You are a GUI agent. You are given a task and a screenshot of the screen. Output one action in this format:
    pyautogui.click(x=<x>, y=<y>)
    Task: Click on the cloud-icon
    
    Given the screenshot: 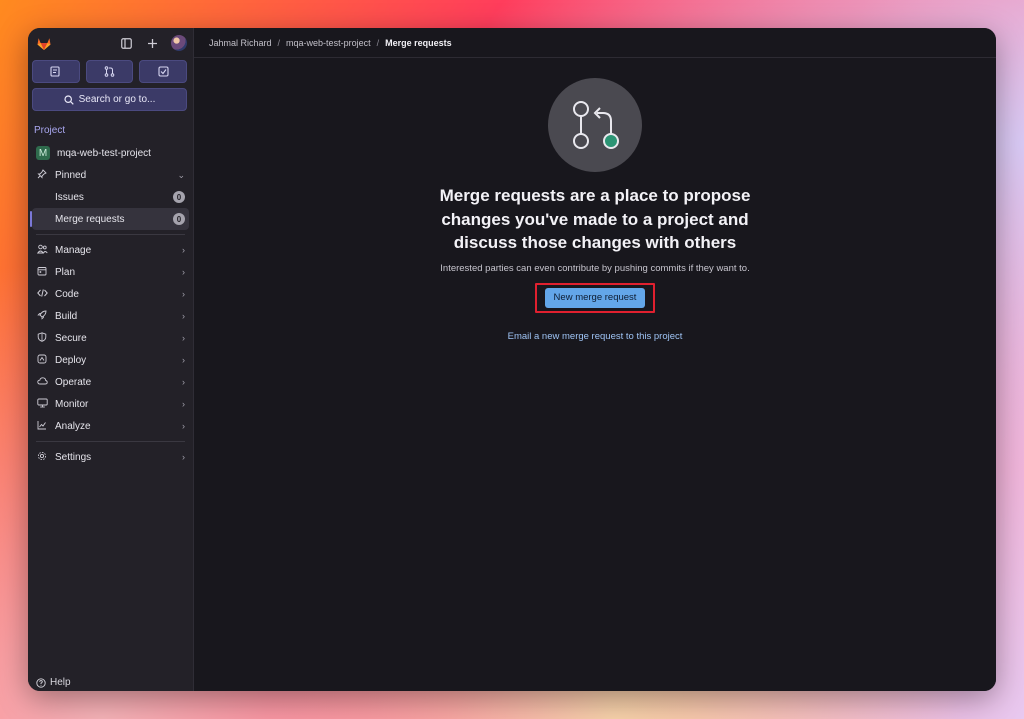 What is the action you would take?
    pyautogui.click(x=42, y=382)
    